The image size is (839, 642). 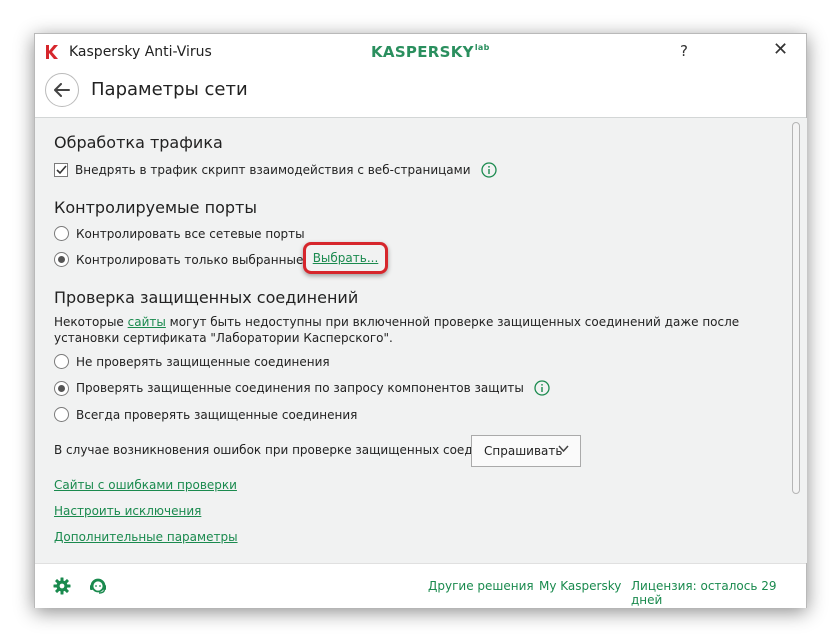 I want to click on secure-always-option: Всегда проверять защищенные соединения, so click(x=205, y=414).